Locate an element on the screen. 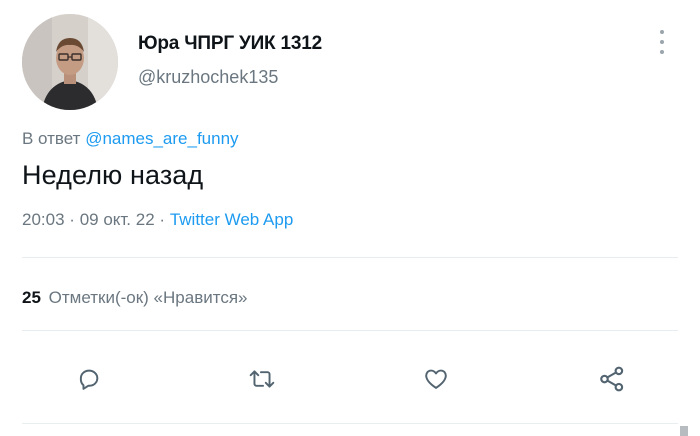 This screenshot has width=700, height=436. reply-context: В ответ @names_are_funny is located at coordinates (130, 139).